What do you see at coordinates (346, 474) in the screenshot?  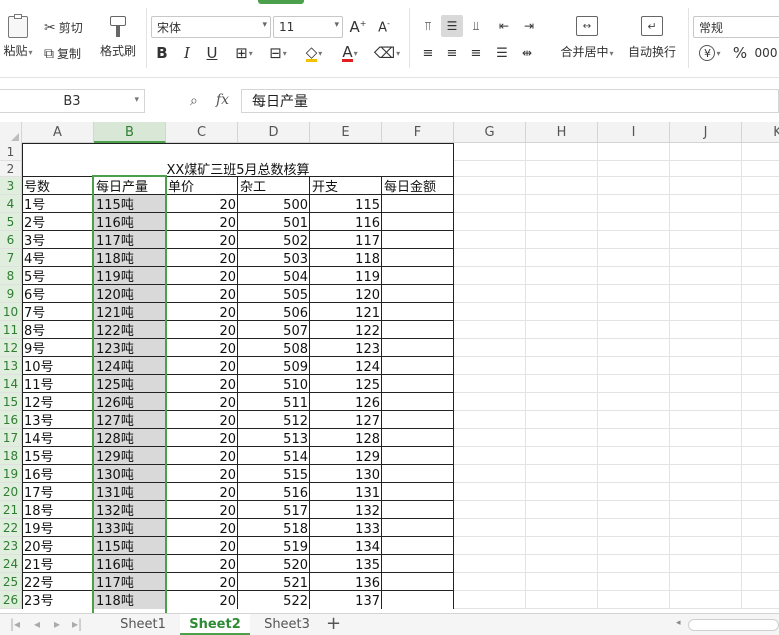 I see `table-cell: 130` at bounding box center [346, 474].